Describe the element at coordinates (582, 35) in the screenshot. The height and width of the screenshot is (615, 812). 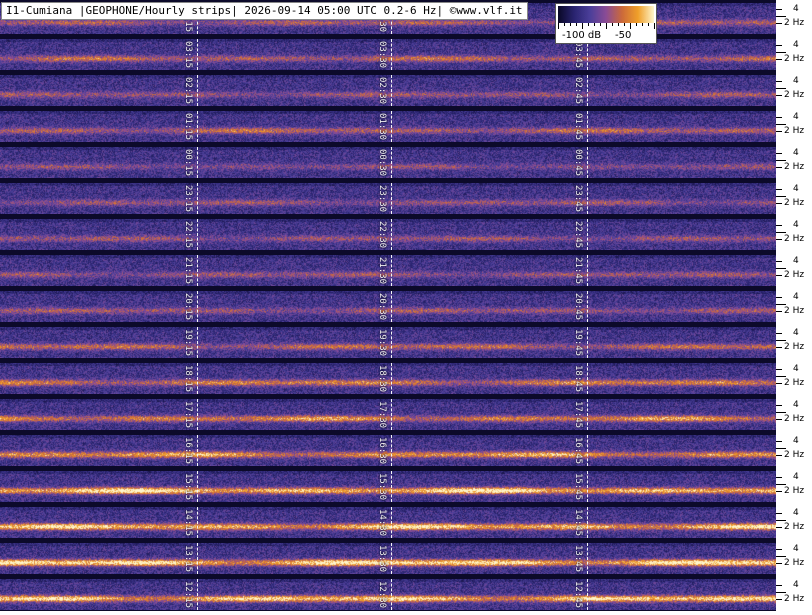
I see `colorbar-label-low: -100 dB` at that location.